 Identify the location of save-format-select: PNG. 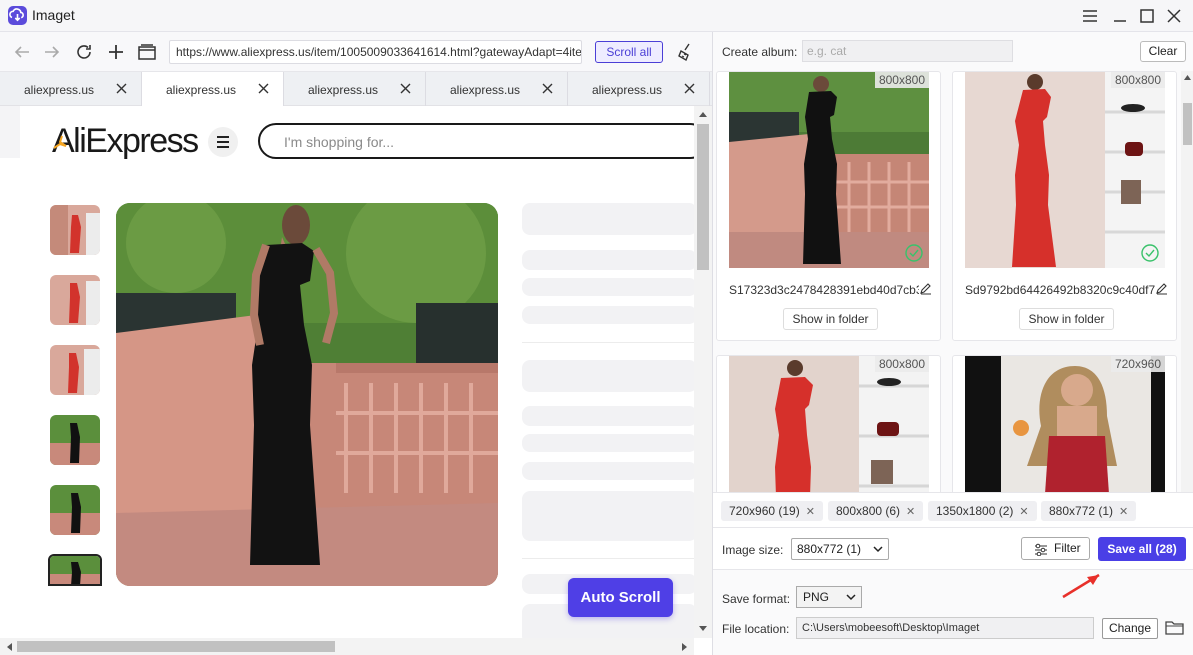
(829, 597).